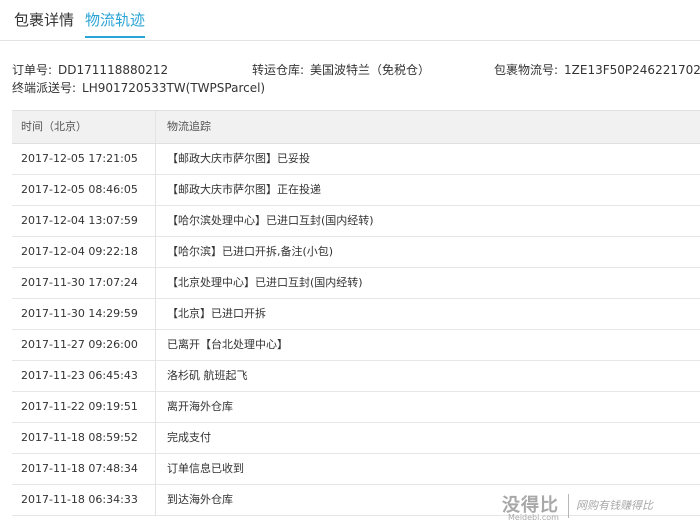  What do you see at coordinates (356, 376) in the screenshot?
I see `table-row: 2017-11-23 06:45:43 洛杉矶 航班起飞` at bounding box center [356, 376].